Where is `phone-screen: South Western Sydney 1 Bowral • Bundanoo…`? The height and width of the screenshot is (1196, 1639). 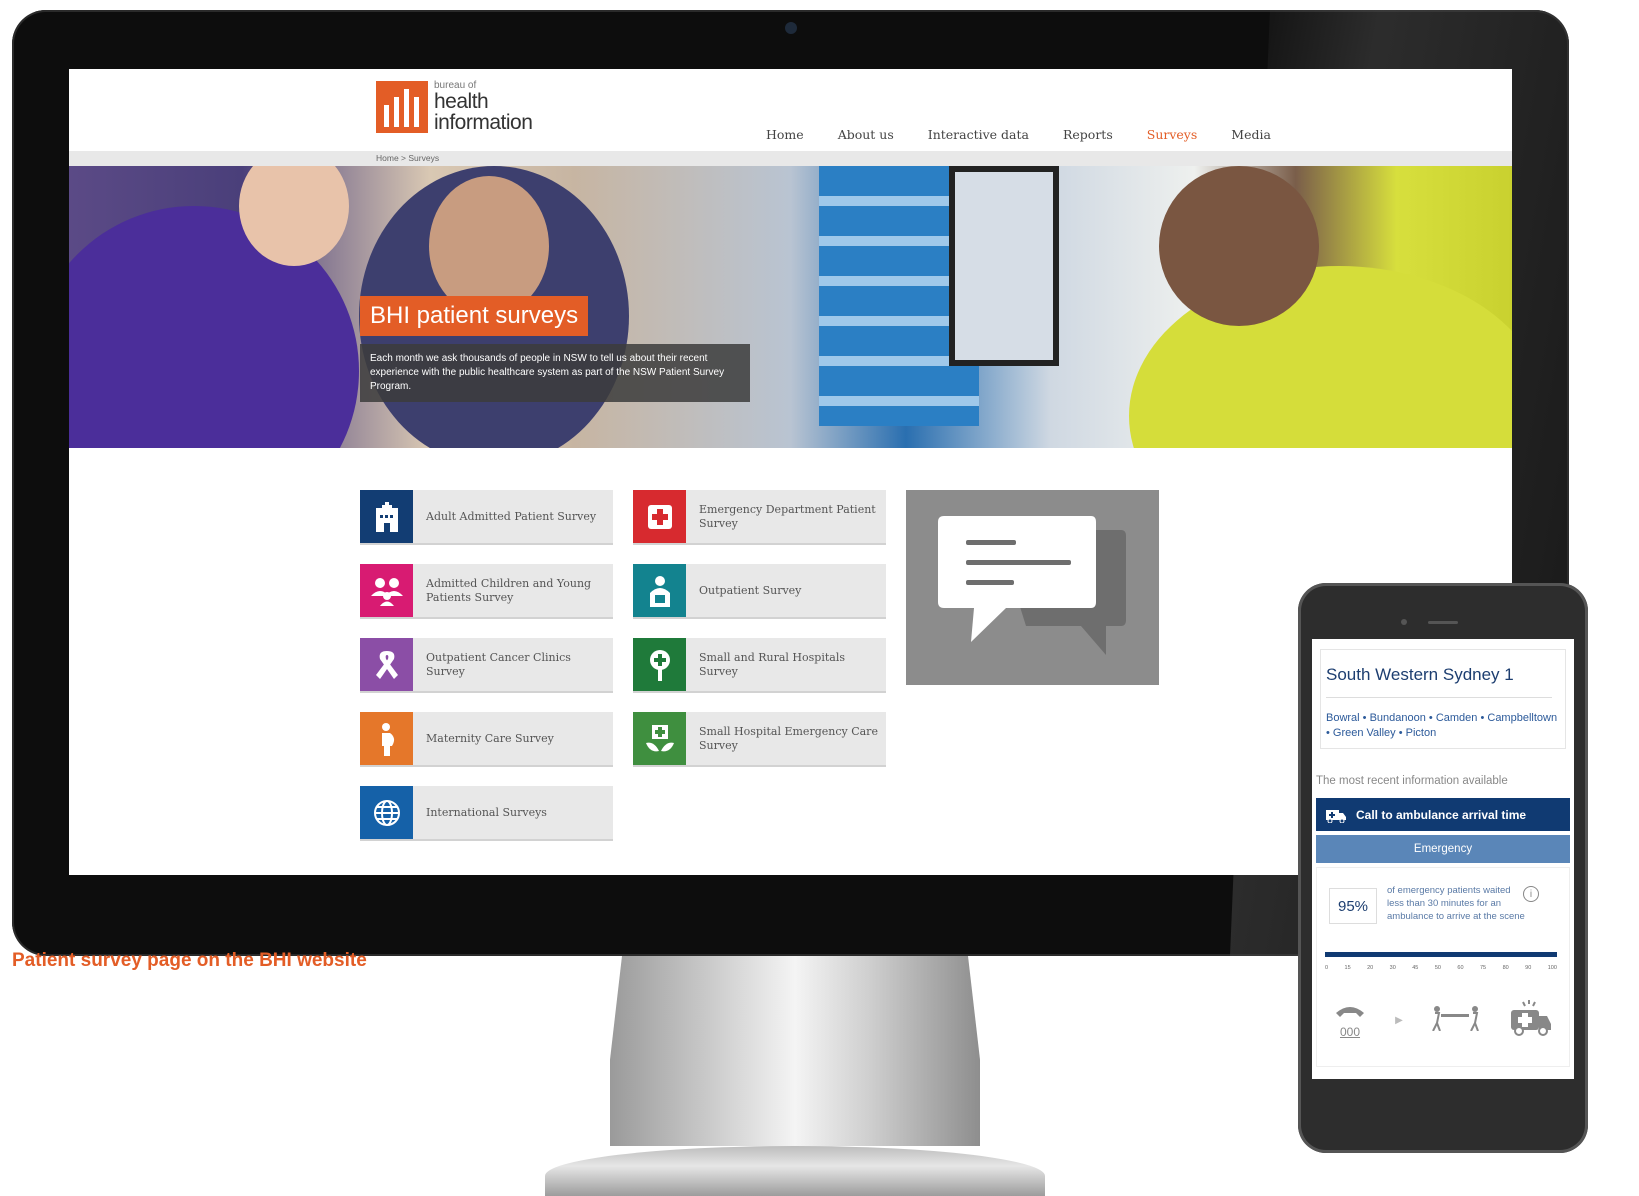
phone-screen: South Western Sydney 1 Bowral • Bundanoo… is located at coordinates (1443, 859).